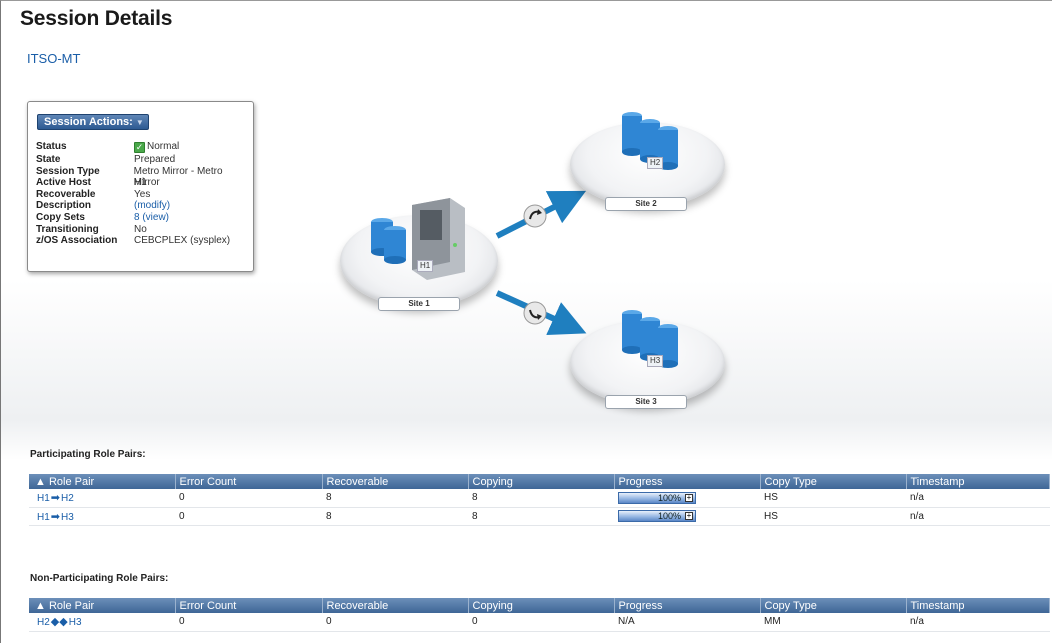  I want to click on copying-cell: 0, so click(541, 622).